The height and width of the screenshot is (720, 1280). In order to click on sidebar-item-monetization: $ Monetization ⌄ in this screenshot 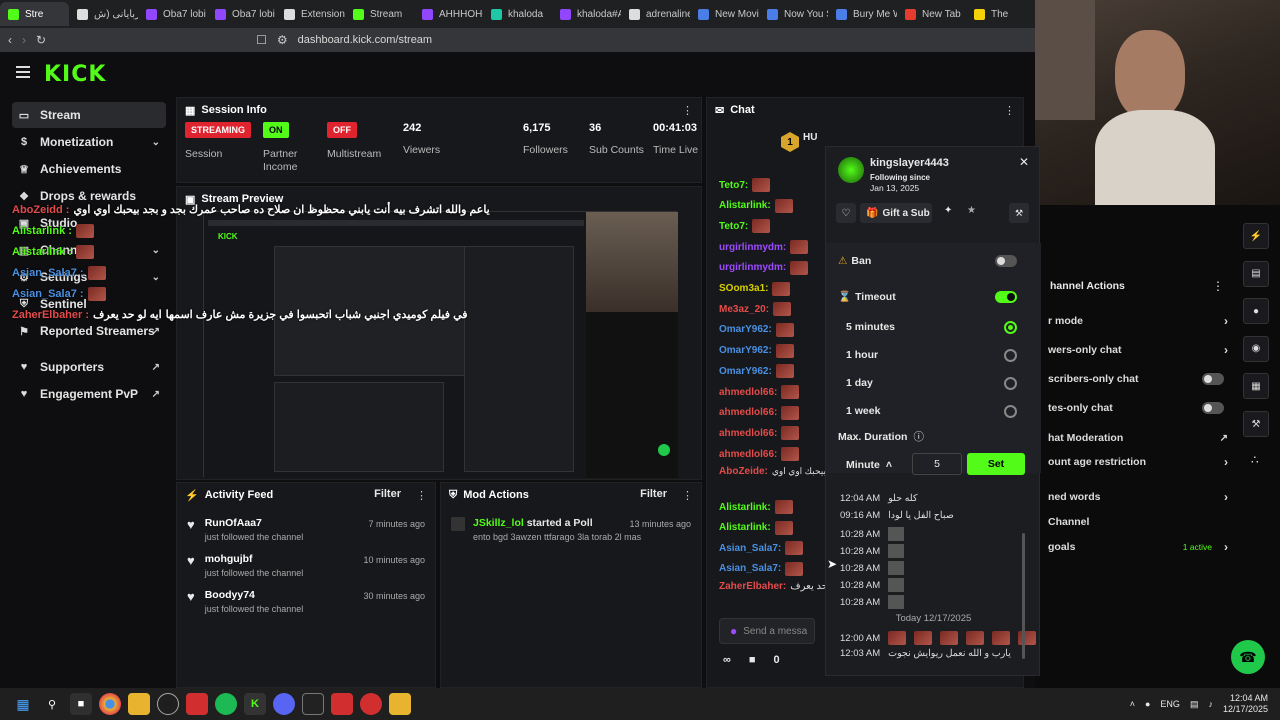, I will do `click(89, 142)`.